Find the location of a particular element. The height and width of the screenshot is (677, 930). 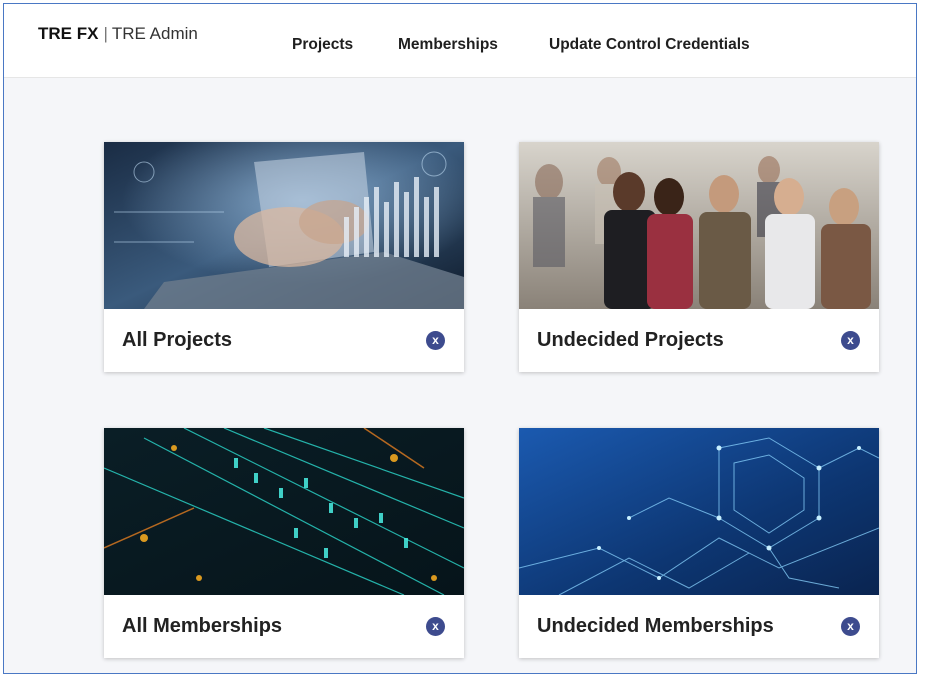

brand-name: TRE FX is located at coordinates (68, 33).